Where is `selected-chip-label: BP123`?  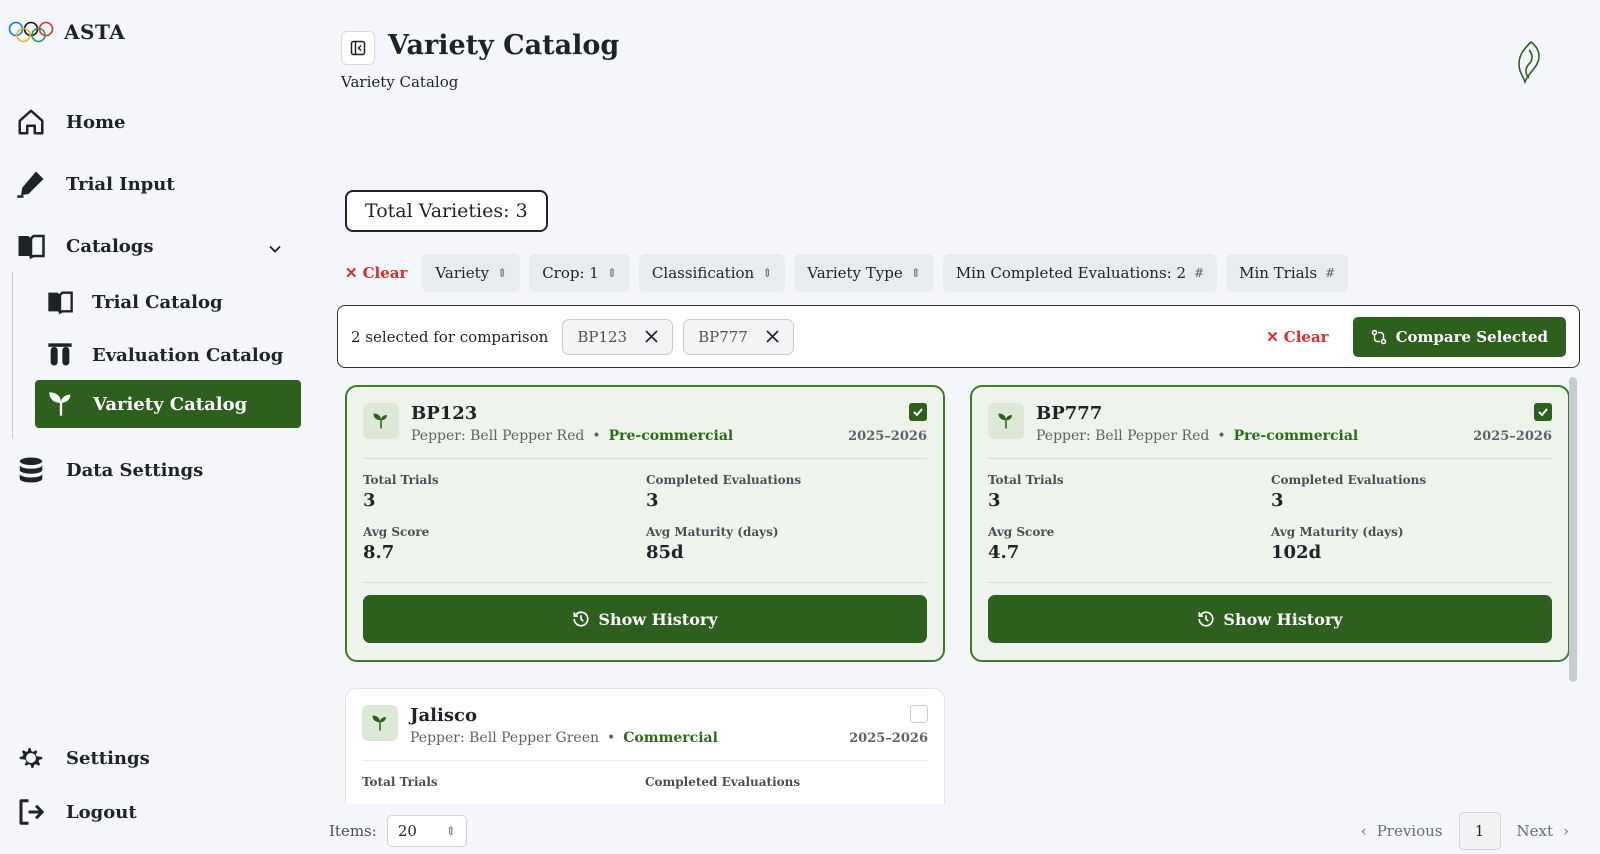 selected-chip-label: BP123 is located at coordinates (602, 336).